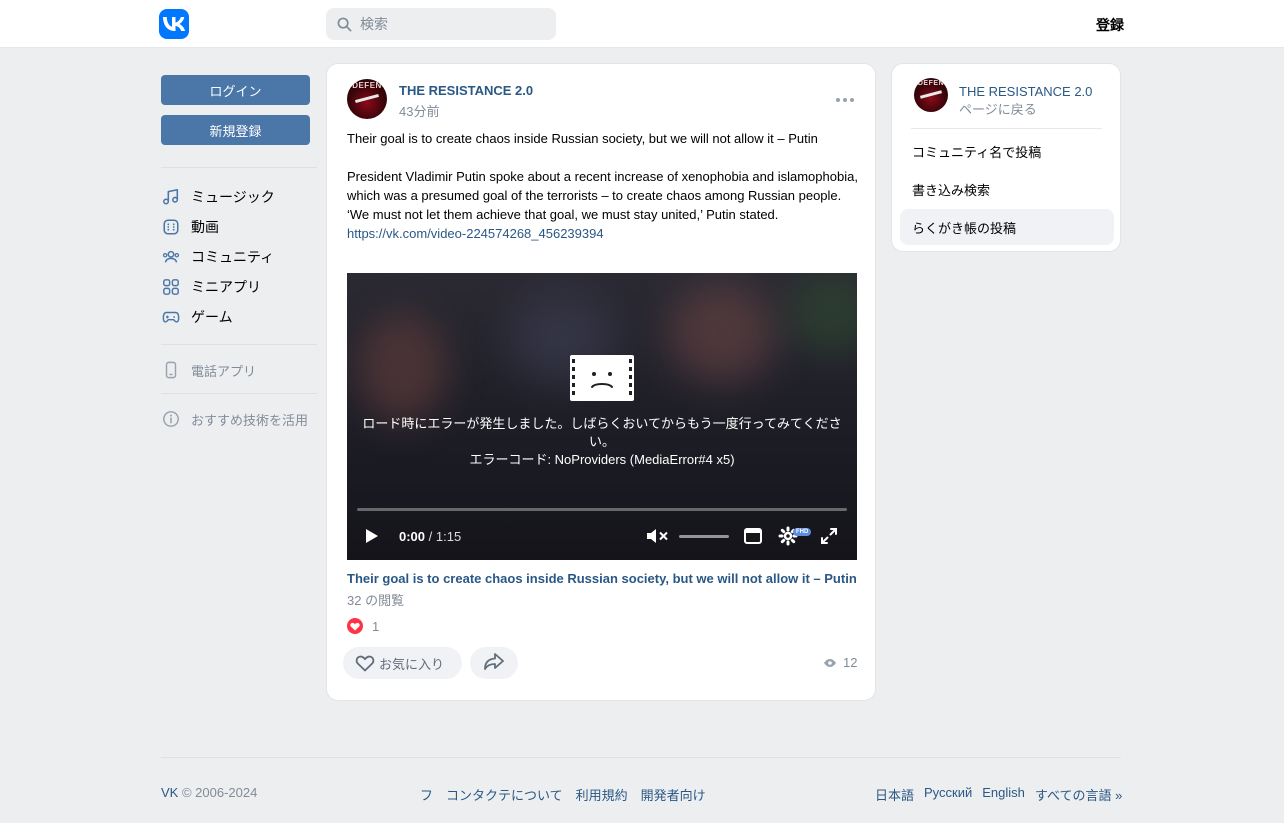 The width and height of the screenshot is (1284, 823). What do you see at coordinates (1078, 794) in the screenshot?
I see `language-all: すべての言語 »` at bounding box center [1078, 794].